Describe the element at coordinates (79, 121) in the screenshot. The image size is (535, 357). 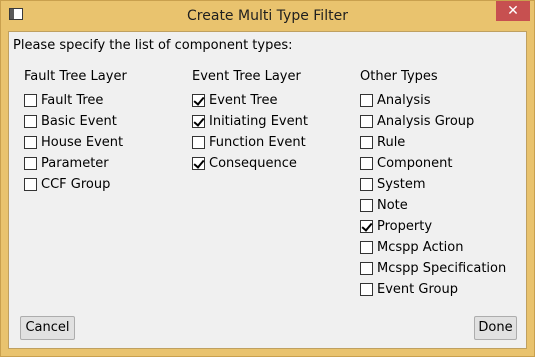
I see `checkbox-label: Basic Event` at that location.